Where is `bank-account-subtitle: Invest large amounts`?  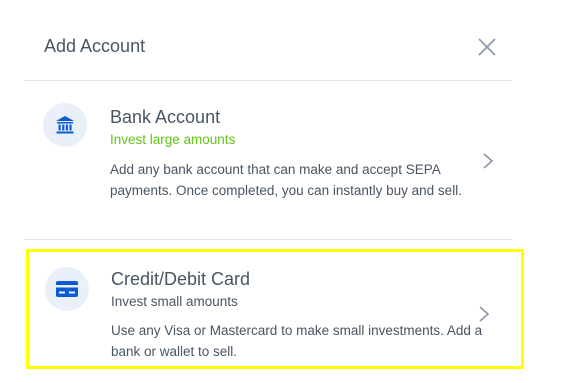 bank-account-subtitle: Invest large amounts is located at coordinates (173, 139).